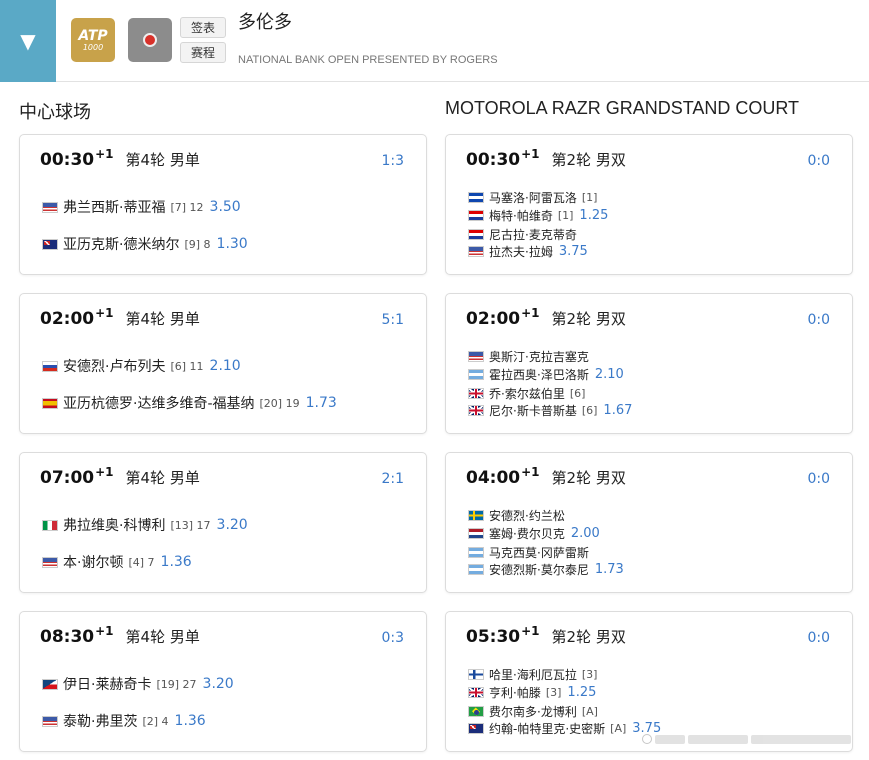  Describe the element at coordinates (368, 60) in the screenshot. I see `tournament-name: NATIONAL BANK OPEN PRESENTED BY ROGERS` at that location.